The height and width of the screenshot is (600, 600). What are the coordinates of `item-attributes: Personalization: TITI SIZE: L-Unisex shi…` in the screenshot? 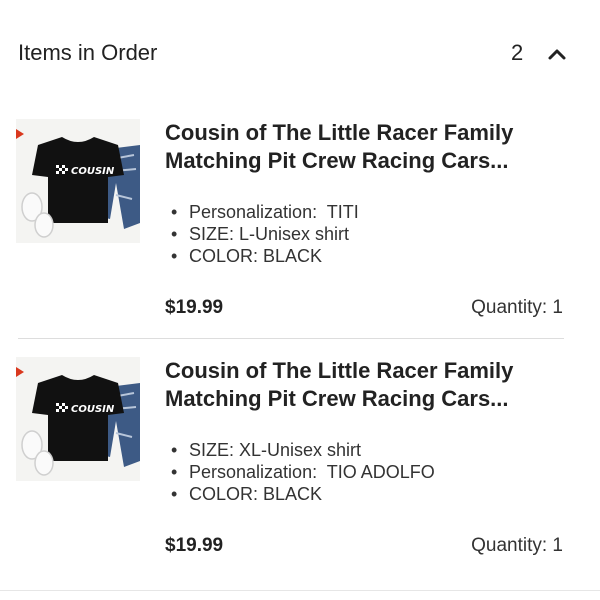 It's located at (262, 234).